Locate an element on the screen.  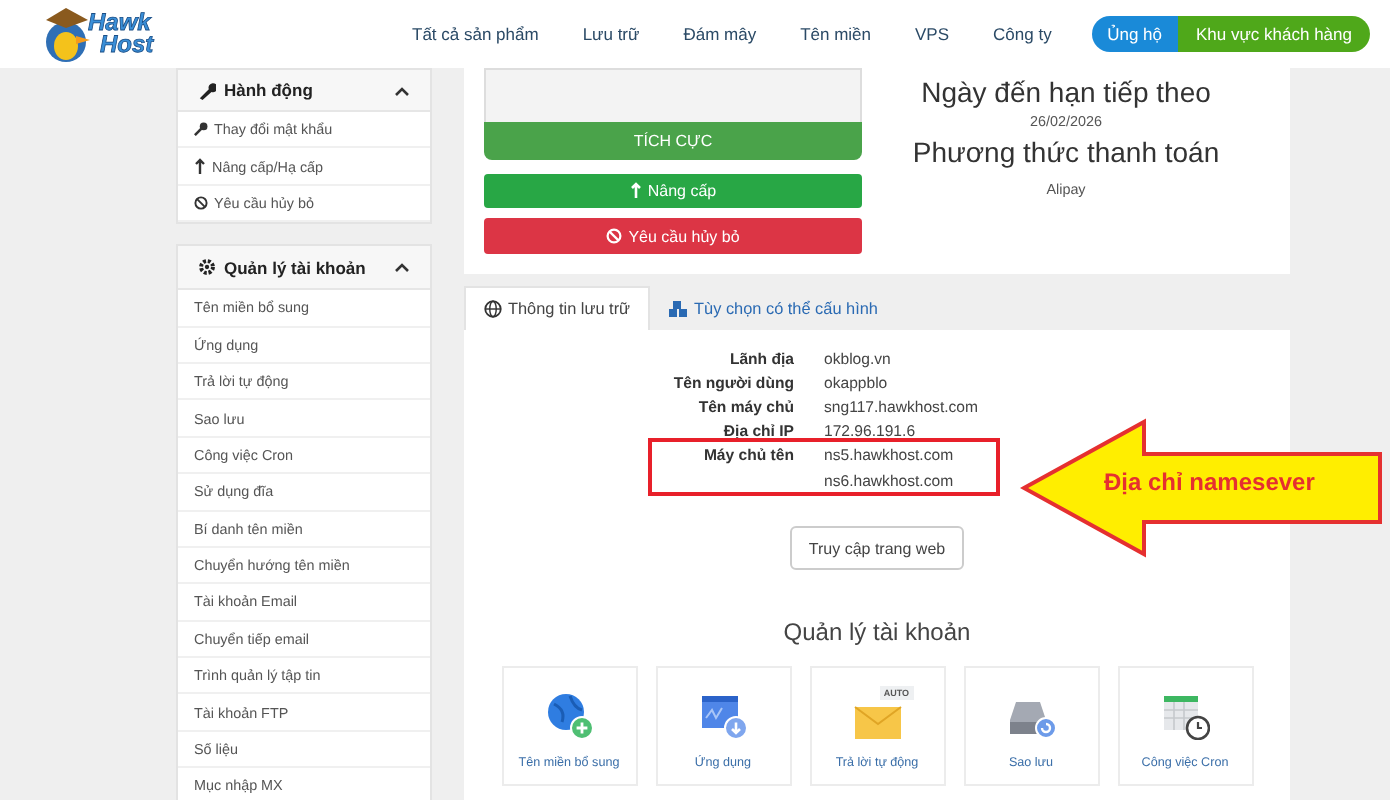
logo-text: Host is located at coordinates (127, 45).